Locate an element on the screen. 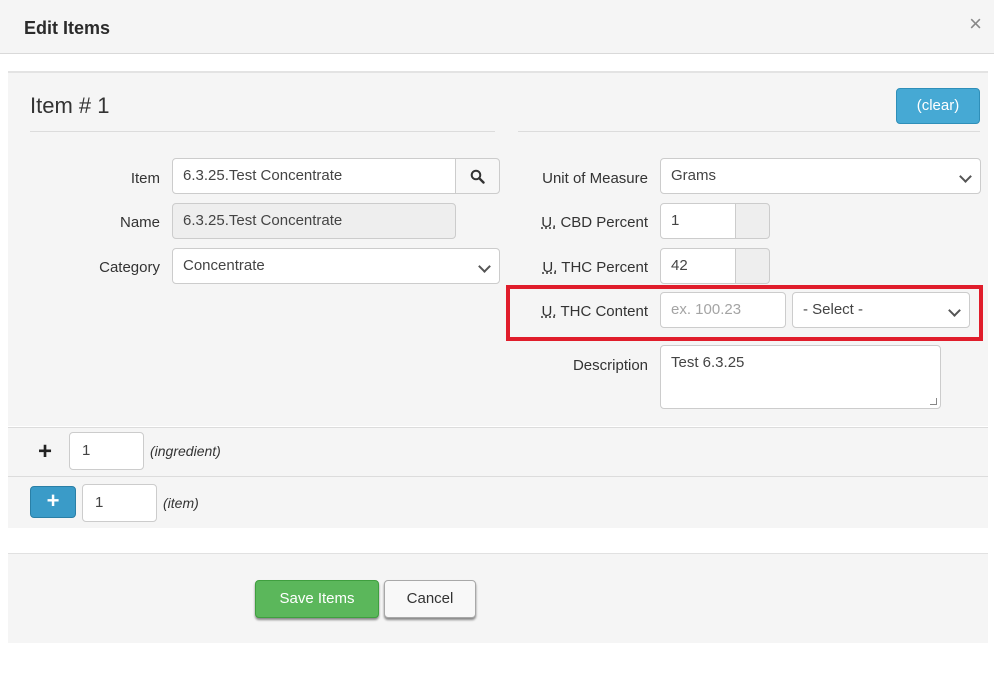  name-label: Name is located at coordinates (139, 222).